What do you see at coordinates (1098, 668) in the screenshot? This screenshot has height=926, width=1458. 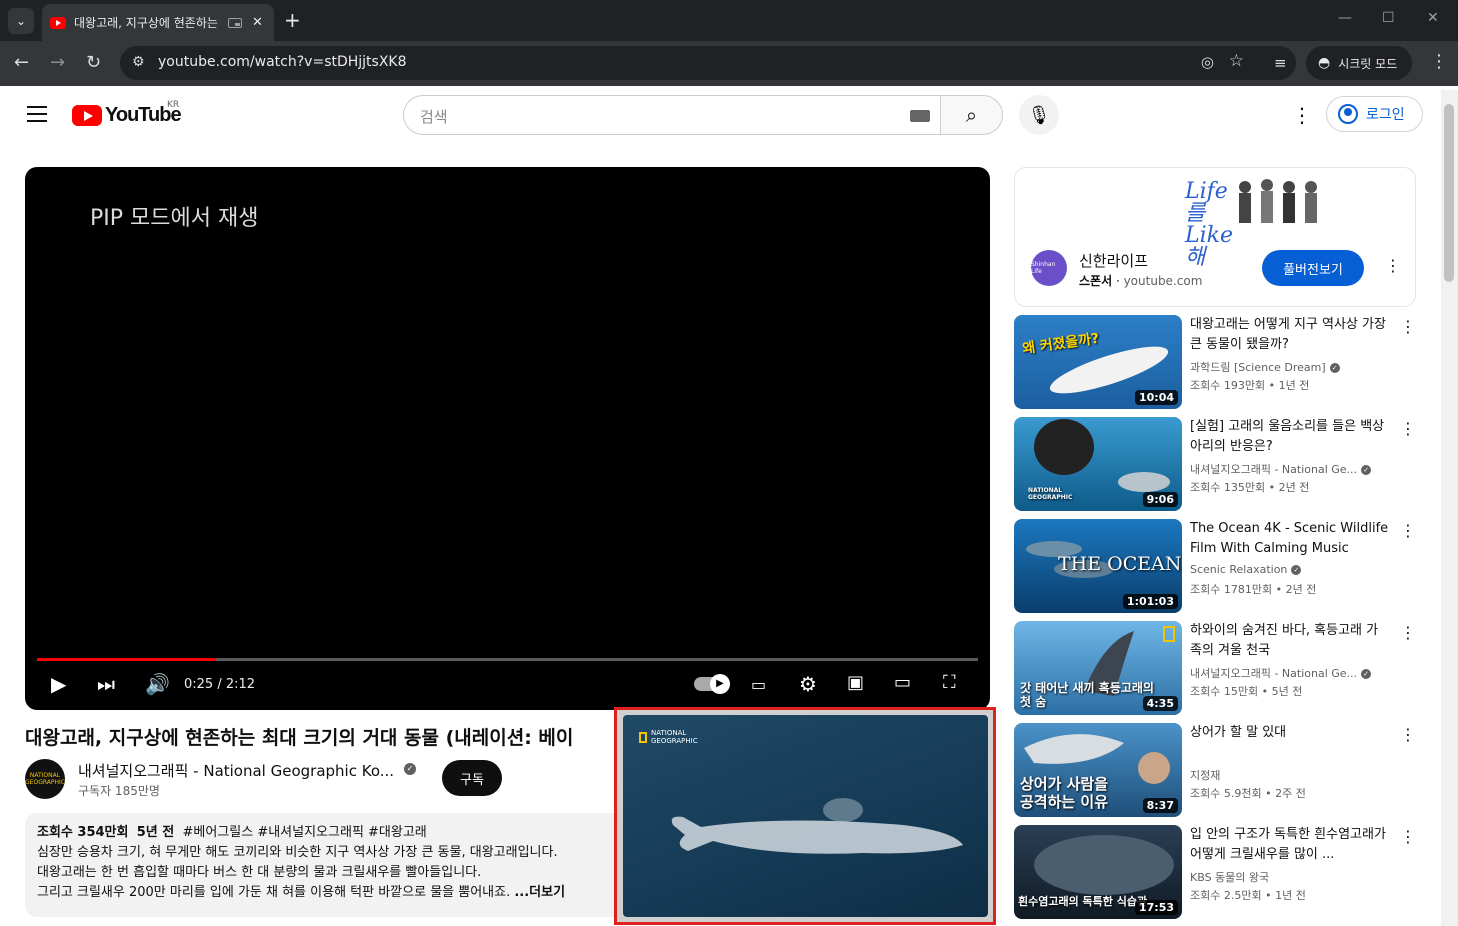 I see `video-thumbnail: 갓 태어난 새끼 혹등고래의 첫 숨 4:35` at bounding box center [1098, 668].